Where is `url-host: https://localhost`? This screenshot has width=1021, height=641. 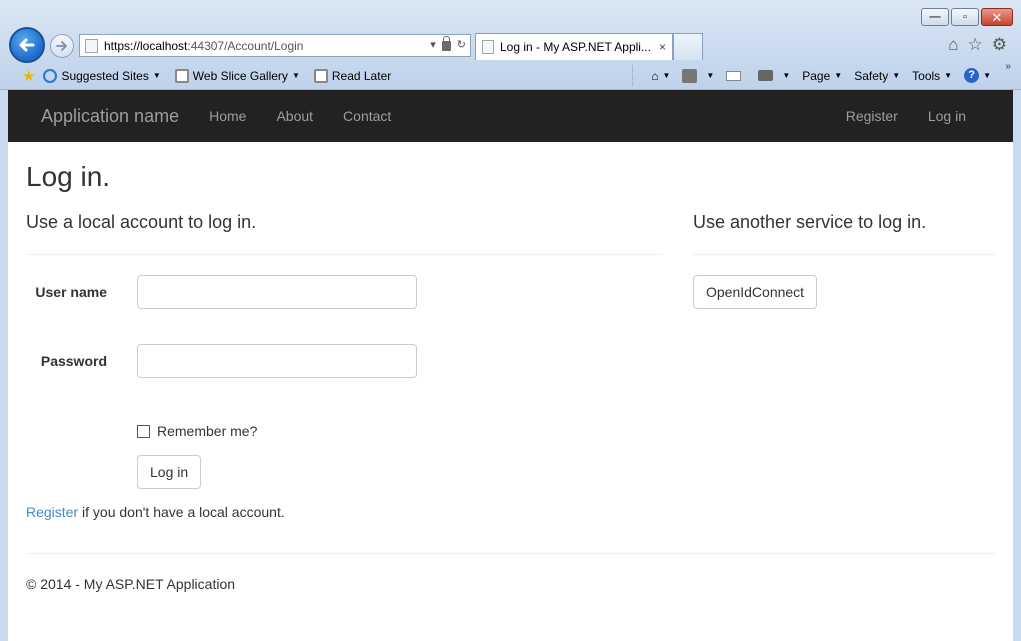 url-host: https://localhost is located at coordinates (146, 45).